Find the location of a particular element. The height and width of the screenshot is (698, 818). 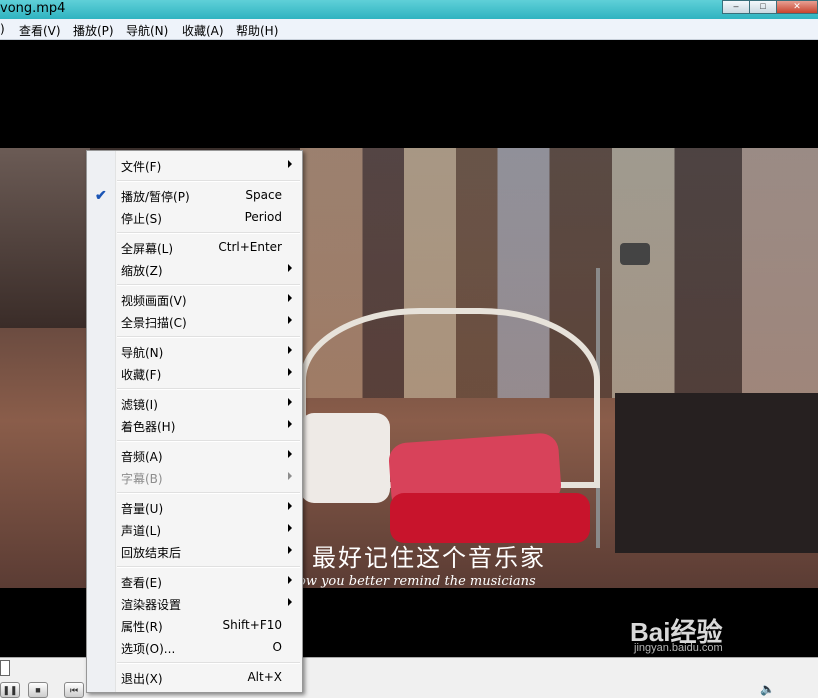

subtitle-english: ow you better remind the musicians is located at coordinates (417, 581).